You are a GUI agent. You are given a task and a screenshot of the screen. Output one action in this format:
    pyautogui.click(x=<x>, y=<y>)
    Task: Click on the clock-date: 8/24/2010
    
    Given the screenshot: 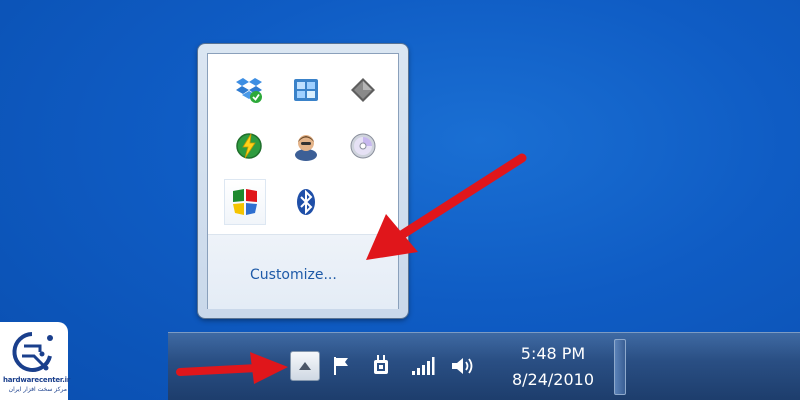 What is the action you would take?
    pyautogui.click(x=553, y=379)
    